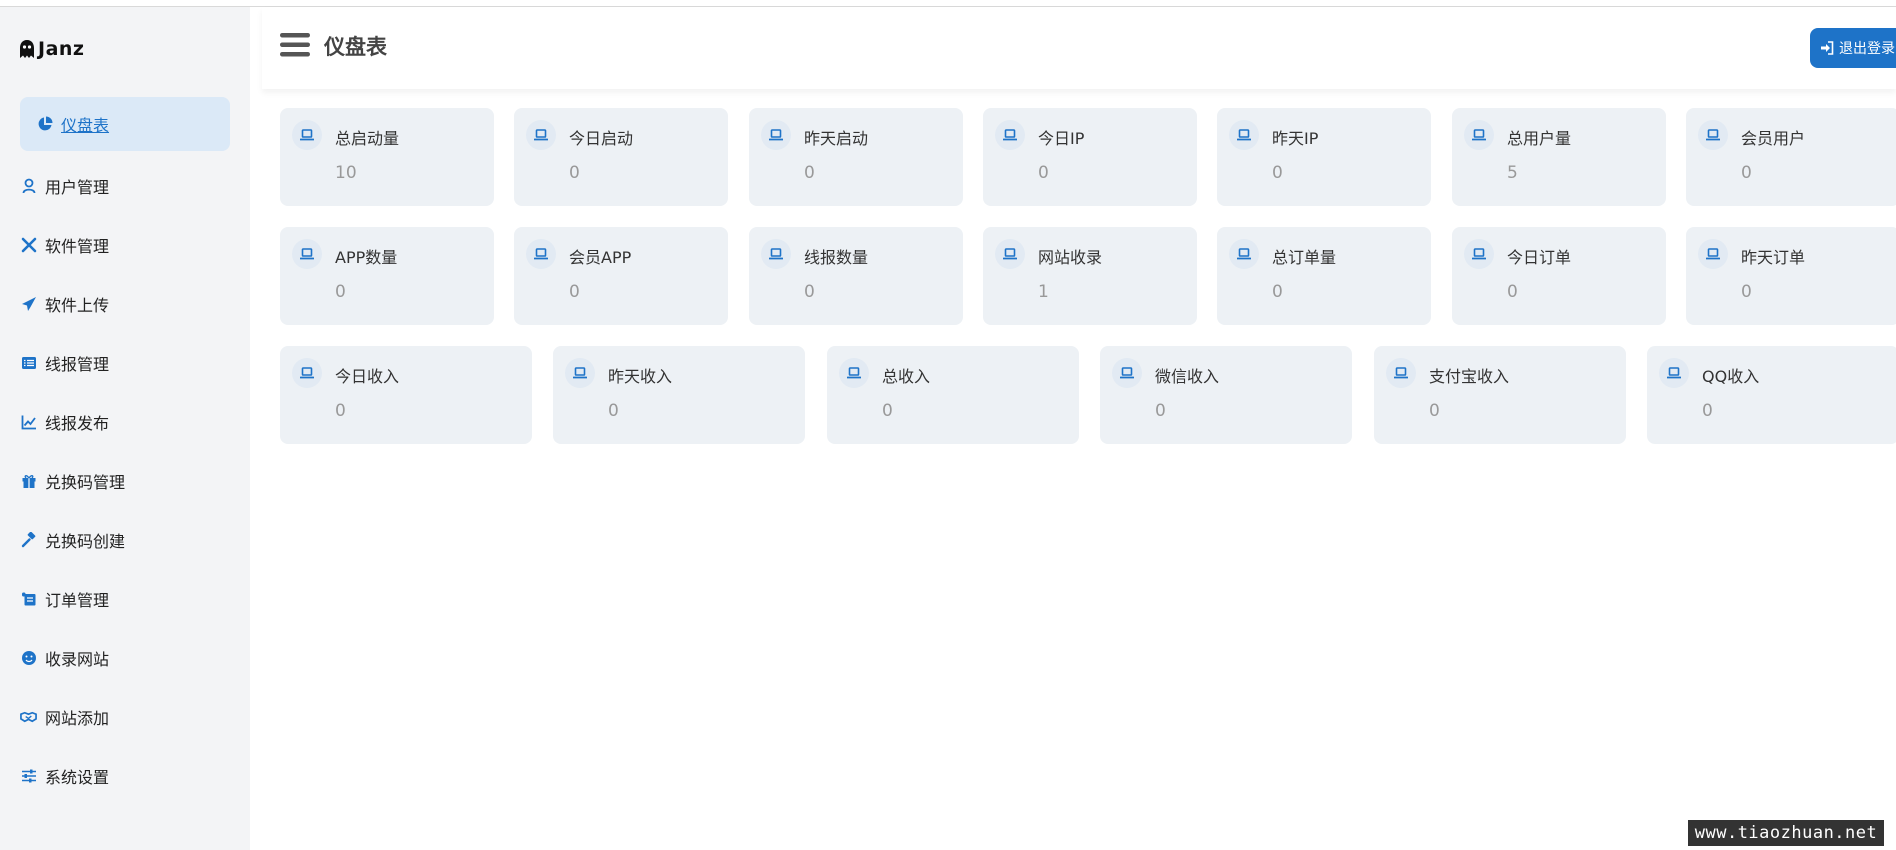 The width and height of the screenshot is (1896, 850). I want to click on sidebar-item-clue-management: 线报管理, so click(125, 362).